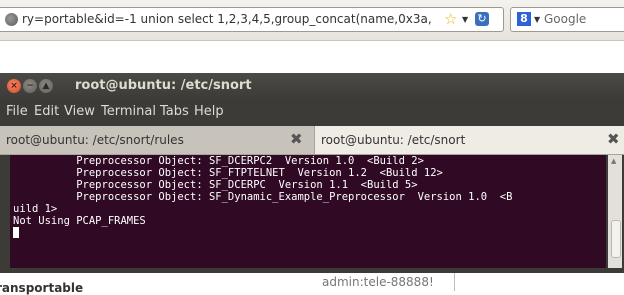  Describe the element at coordinates (16, 232) in the screenshot. I see `terminal-cursor` at that location.